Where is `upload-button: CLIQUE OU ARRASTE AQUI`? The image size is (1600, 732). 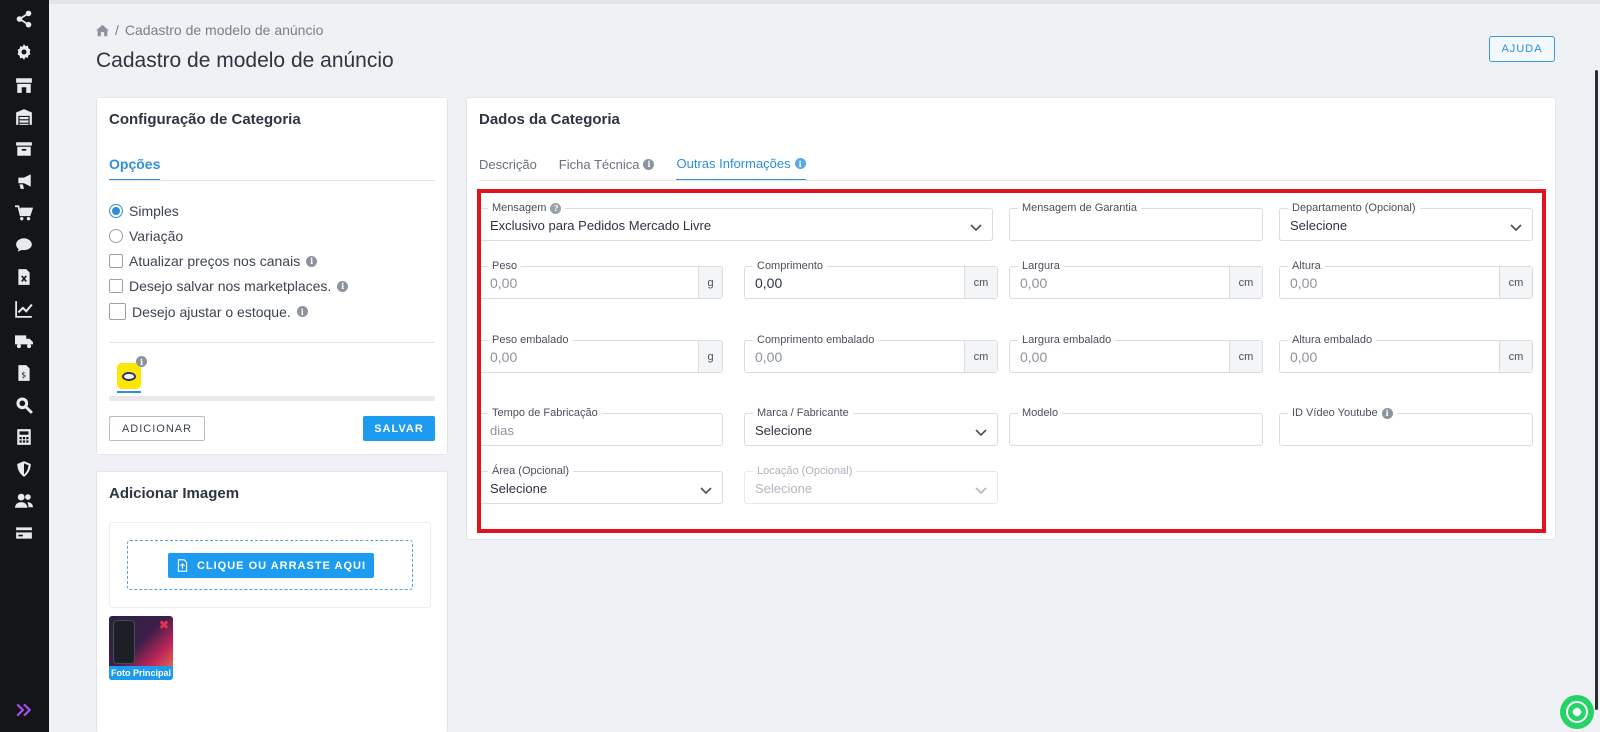 upload-button: CLIQUE OU ARRASTE AQUI is located at coordinates (271, 565).